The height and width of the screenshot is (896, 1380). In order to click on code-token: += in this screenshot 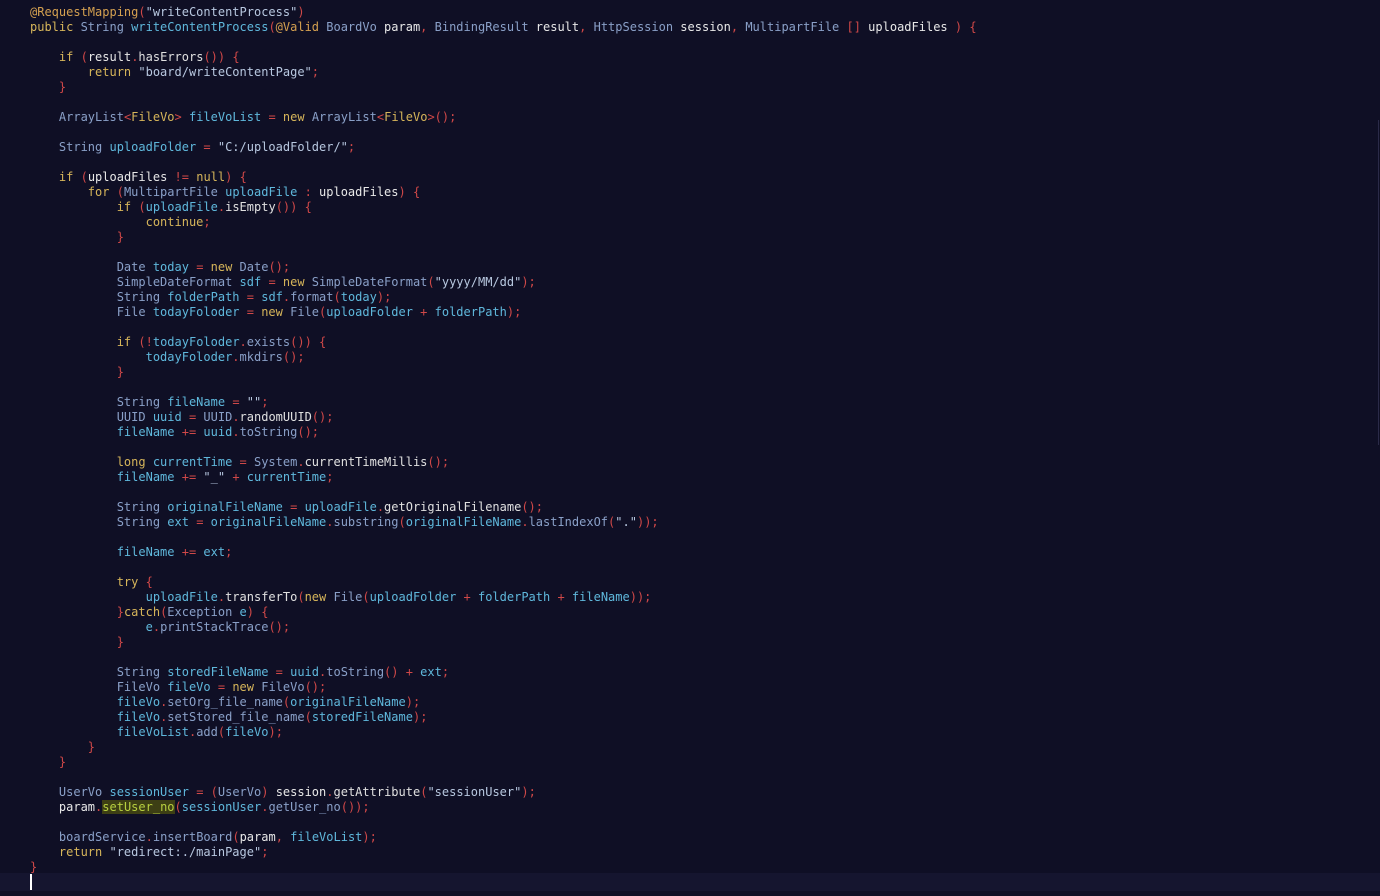, I will do `click(192, 477)`.